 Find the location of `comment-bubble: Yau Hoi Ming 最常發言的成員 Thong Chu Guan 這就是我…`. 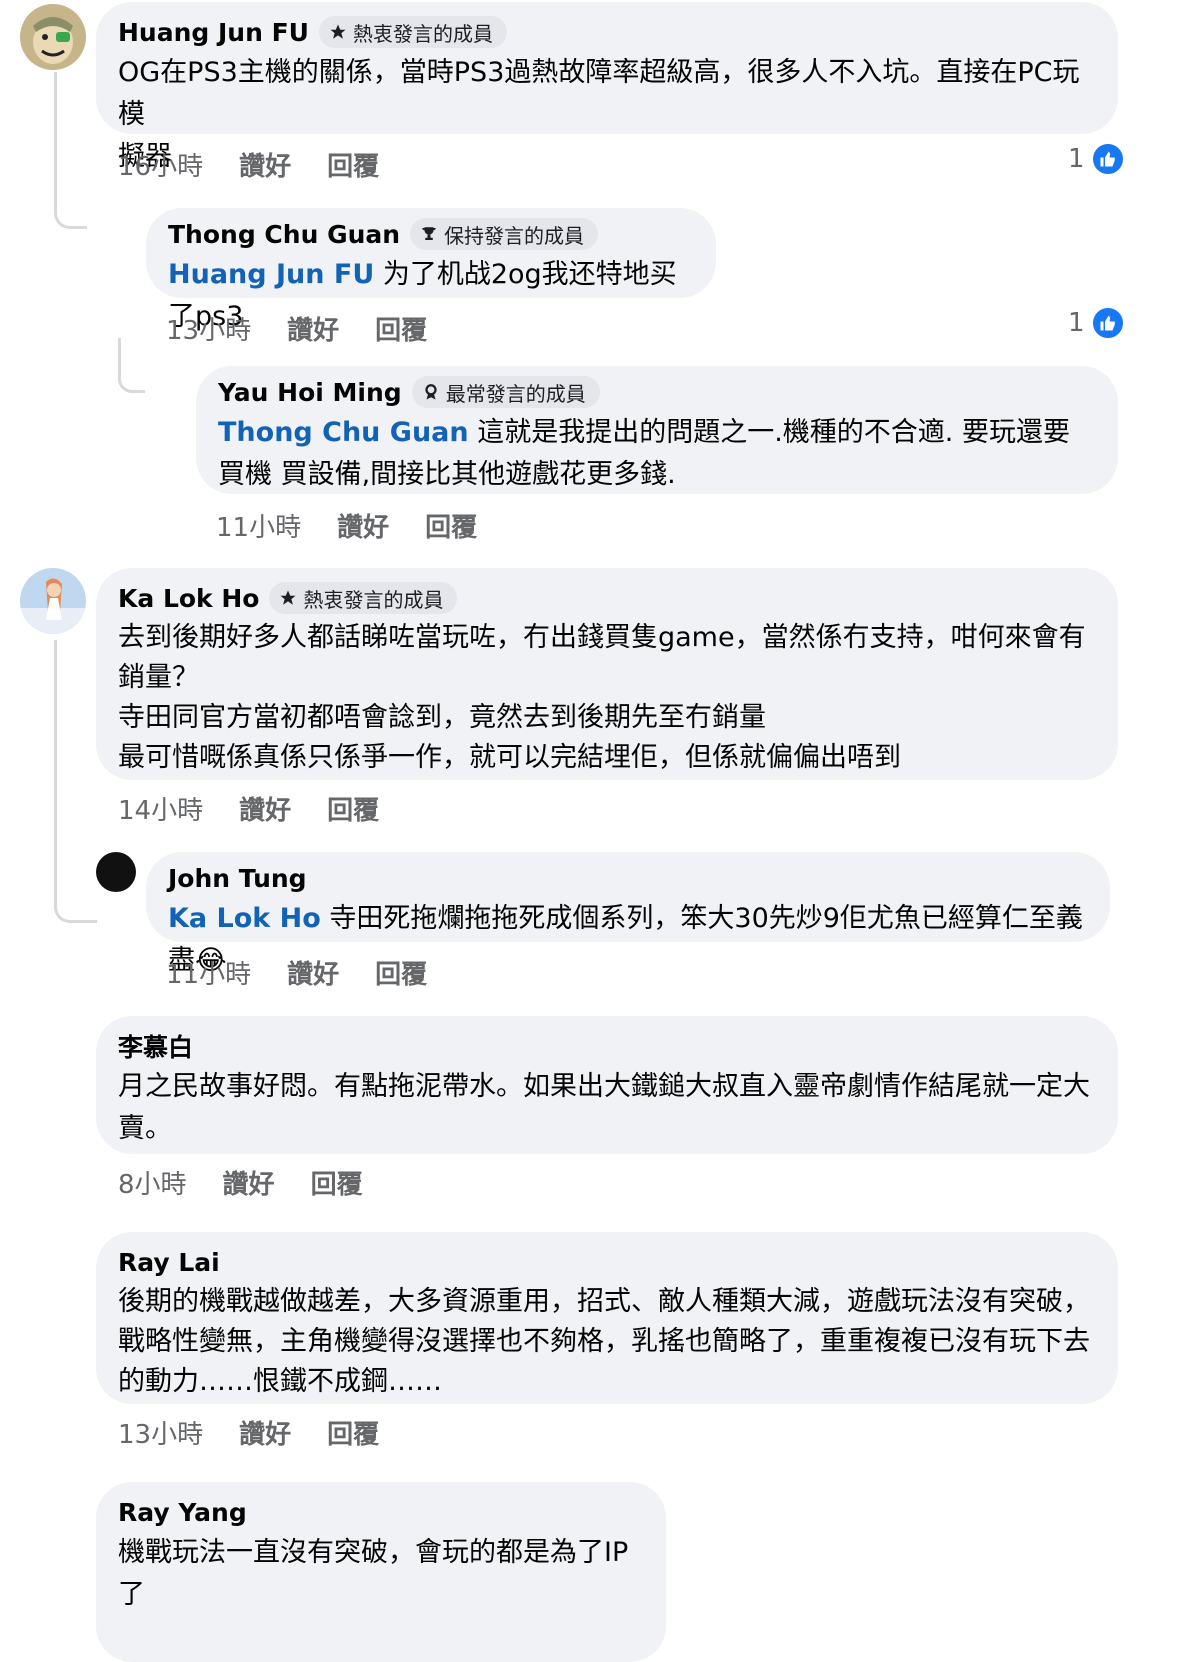

comment-bubble: Yau Hoi Ming 最常發言的成員 Thong Chu Guan 這就是我… is located at coordinates (657, 430).